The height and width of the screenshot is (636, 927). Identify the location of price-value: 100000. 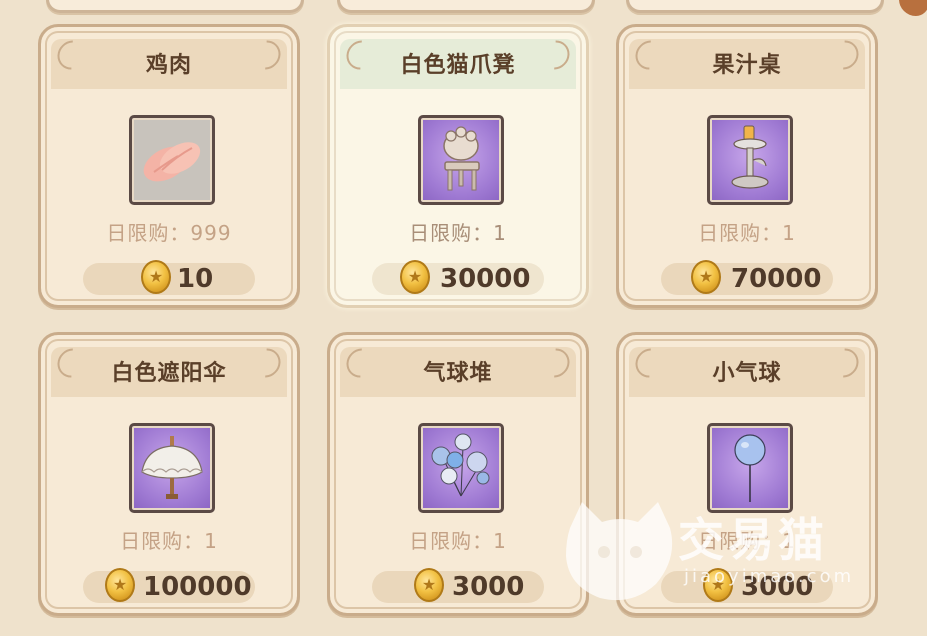
(197, 587).